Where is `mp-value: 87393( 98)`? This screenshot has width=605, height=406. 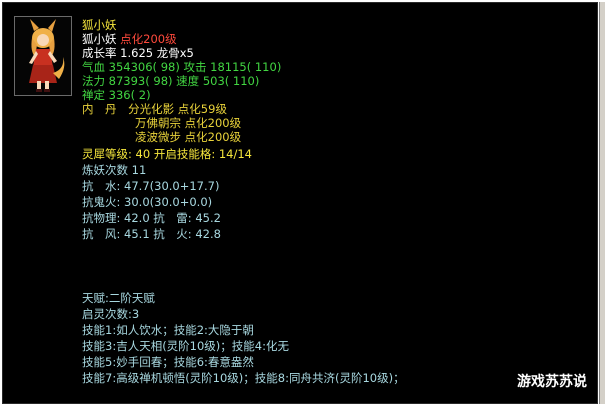
mp-value: 87393( 98) is located at coordinates (140, 81).